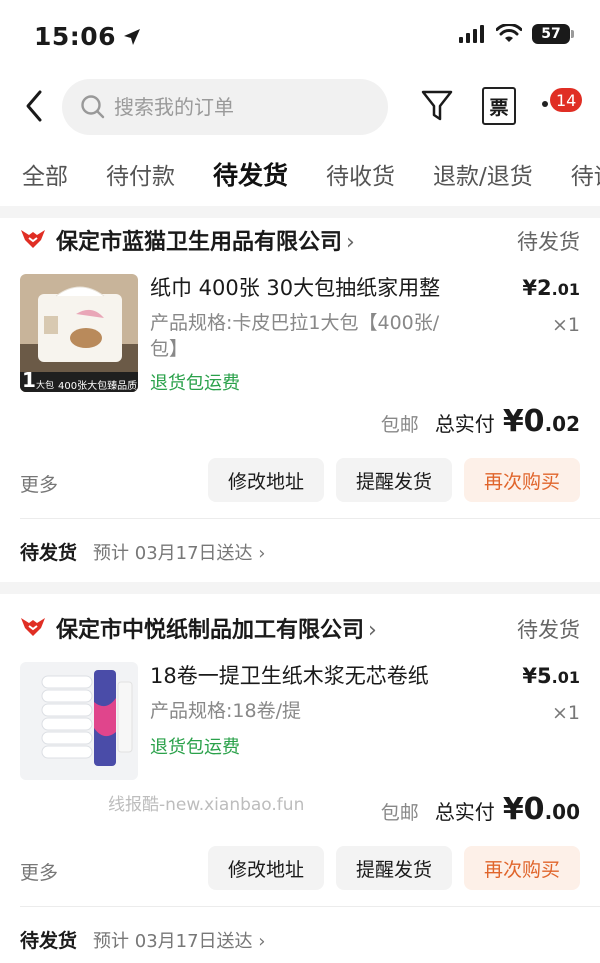  I want to click on product-title: 18卷一提卫生纸木浆无芯卷纸, so click(330, 675).